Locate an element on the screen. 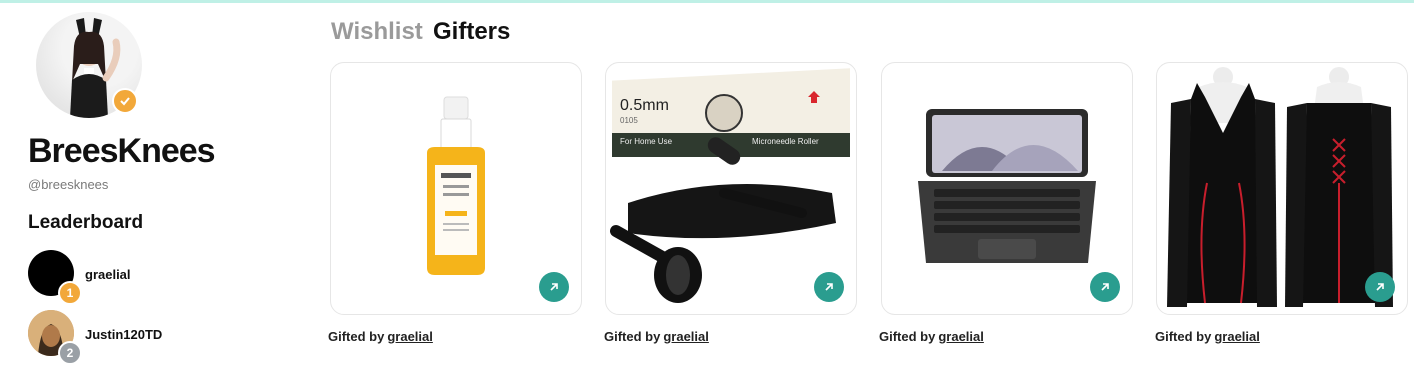  box-code-text: 0105 is located at coordinates (629, 120).